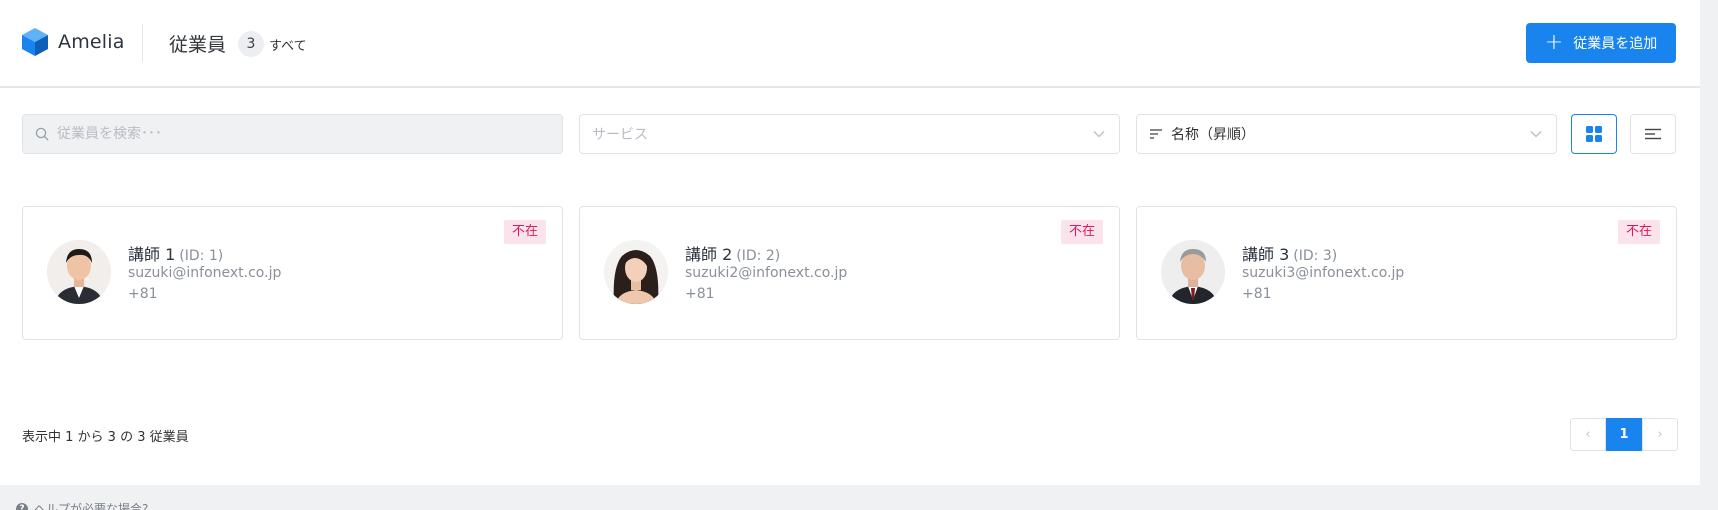  Describe the element at coordinates (152, 254) in the screenshot. I see `employee-name-text: 講師 1` at that location.